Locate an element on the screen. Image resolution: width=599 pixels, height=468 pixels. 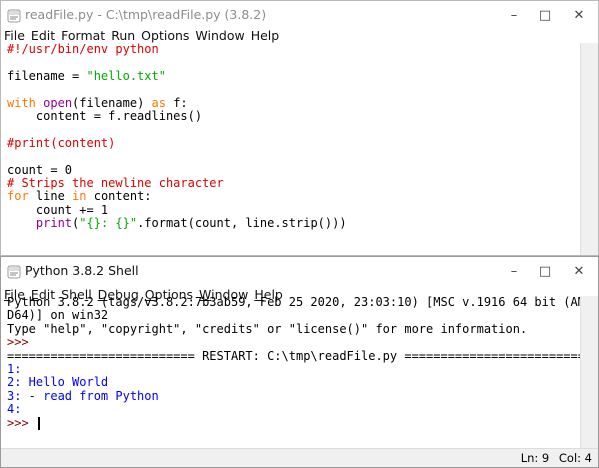
code-token: (filename) is located at coordinates (112, 102).